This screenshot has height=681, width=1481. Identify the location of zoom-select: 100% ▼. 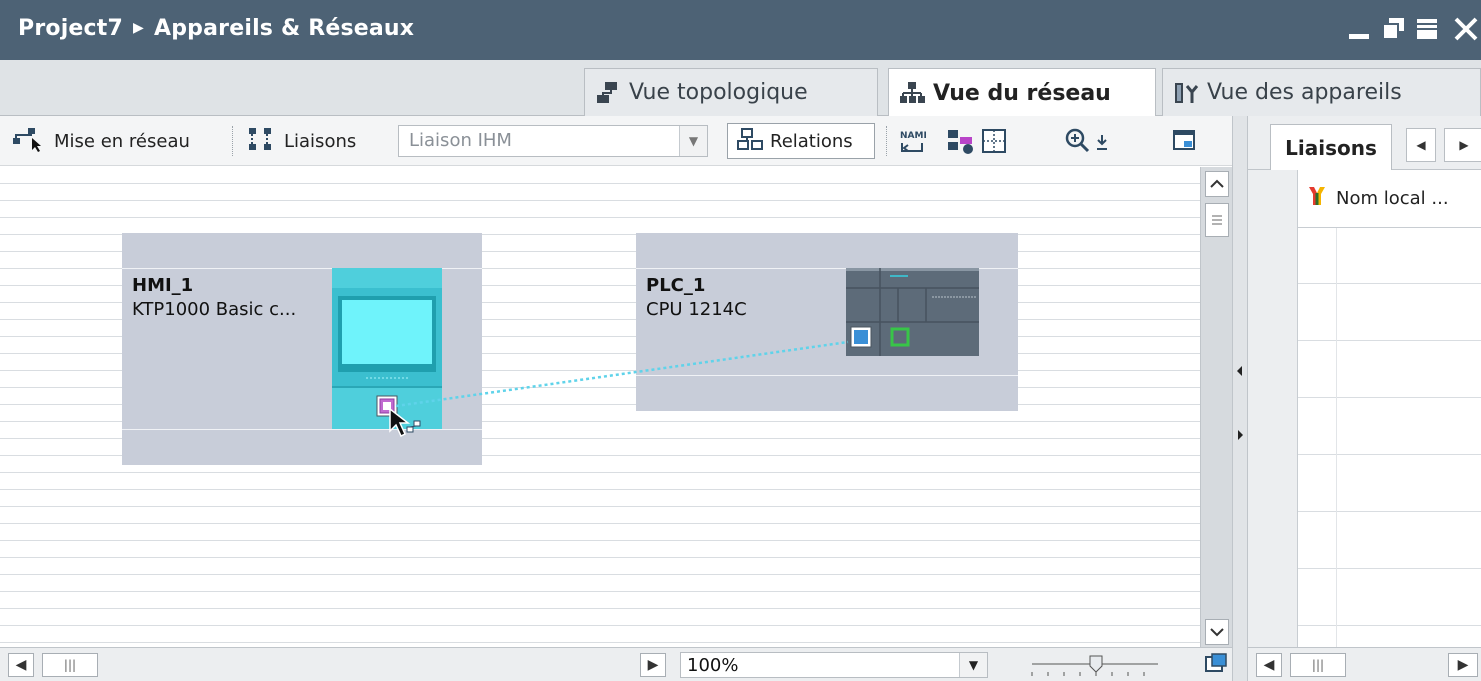
(834, 665).